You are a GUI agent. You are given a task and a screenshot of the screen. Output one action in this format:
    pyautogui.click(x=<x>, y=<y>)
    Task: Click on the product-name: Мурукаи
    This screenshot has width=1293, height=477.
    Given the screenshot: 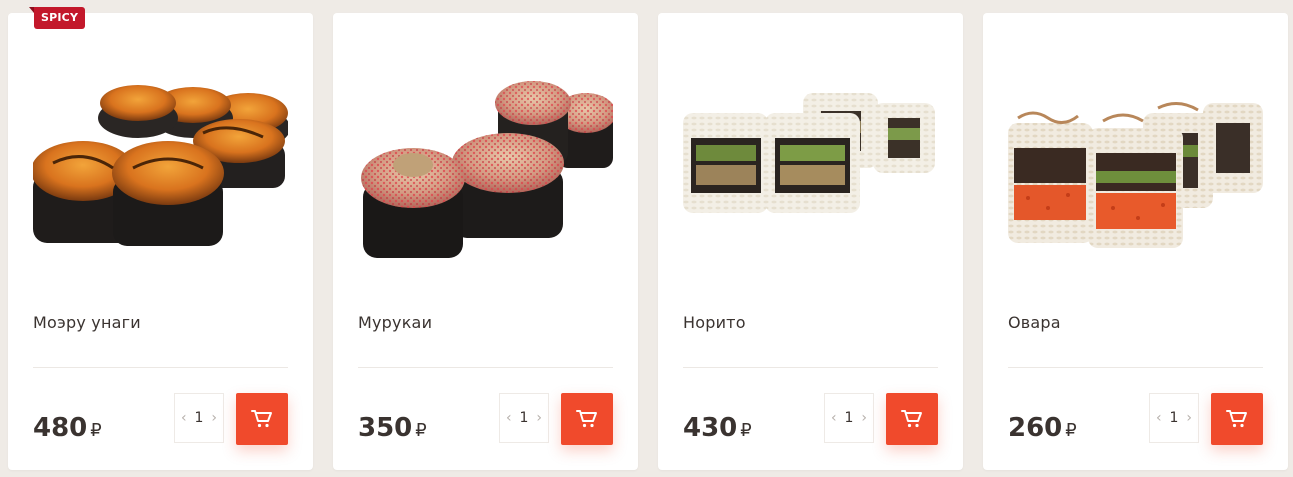 What is the action you would take?
    pyautogui.click(x=395, y=322)
    